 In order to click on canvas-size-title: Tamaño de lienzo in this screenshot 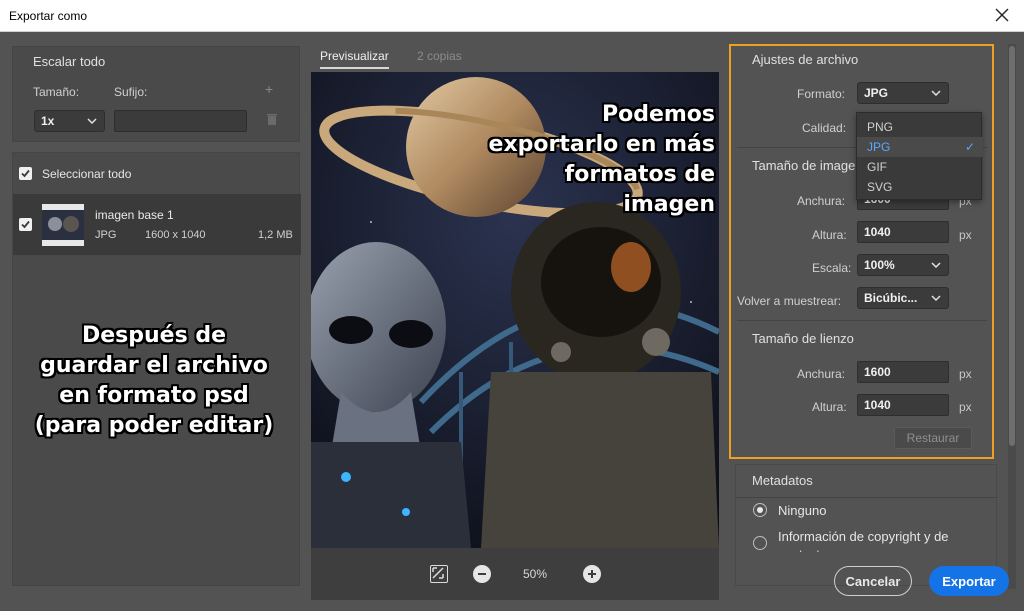, I will do `click(803, 338)`.